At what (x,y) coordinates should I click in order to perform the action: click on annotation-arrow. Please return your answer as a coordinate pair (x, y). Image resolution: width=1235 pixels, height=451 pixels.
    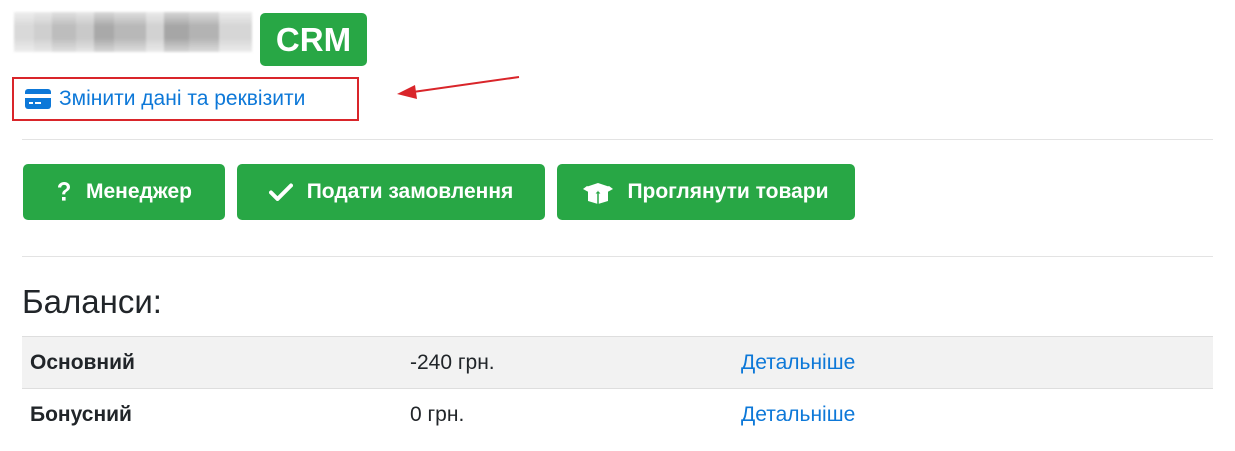
    Looking at the image, I should click on (458, 87).